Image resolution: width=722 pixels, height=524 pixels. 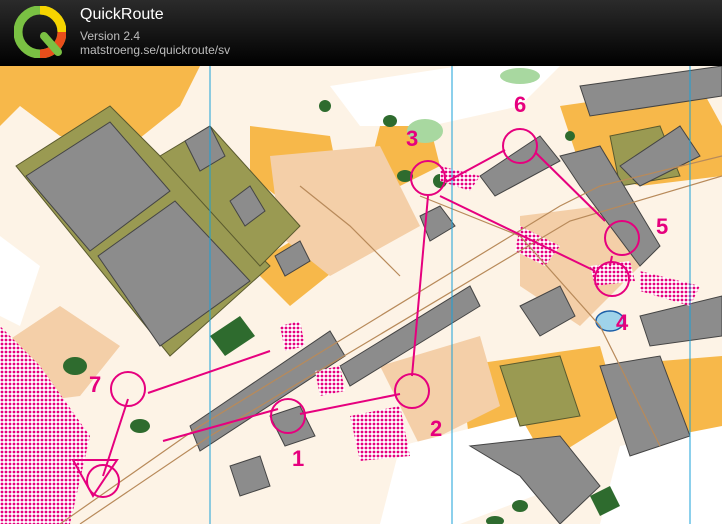 I want to click on app-title: QuickRoute, so click(x=122, y=14).